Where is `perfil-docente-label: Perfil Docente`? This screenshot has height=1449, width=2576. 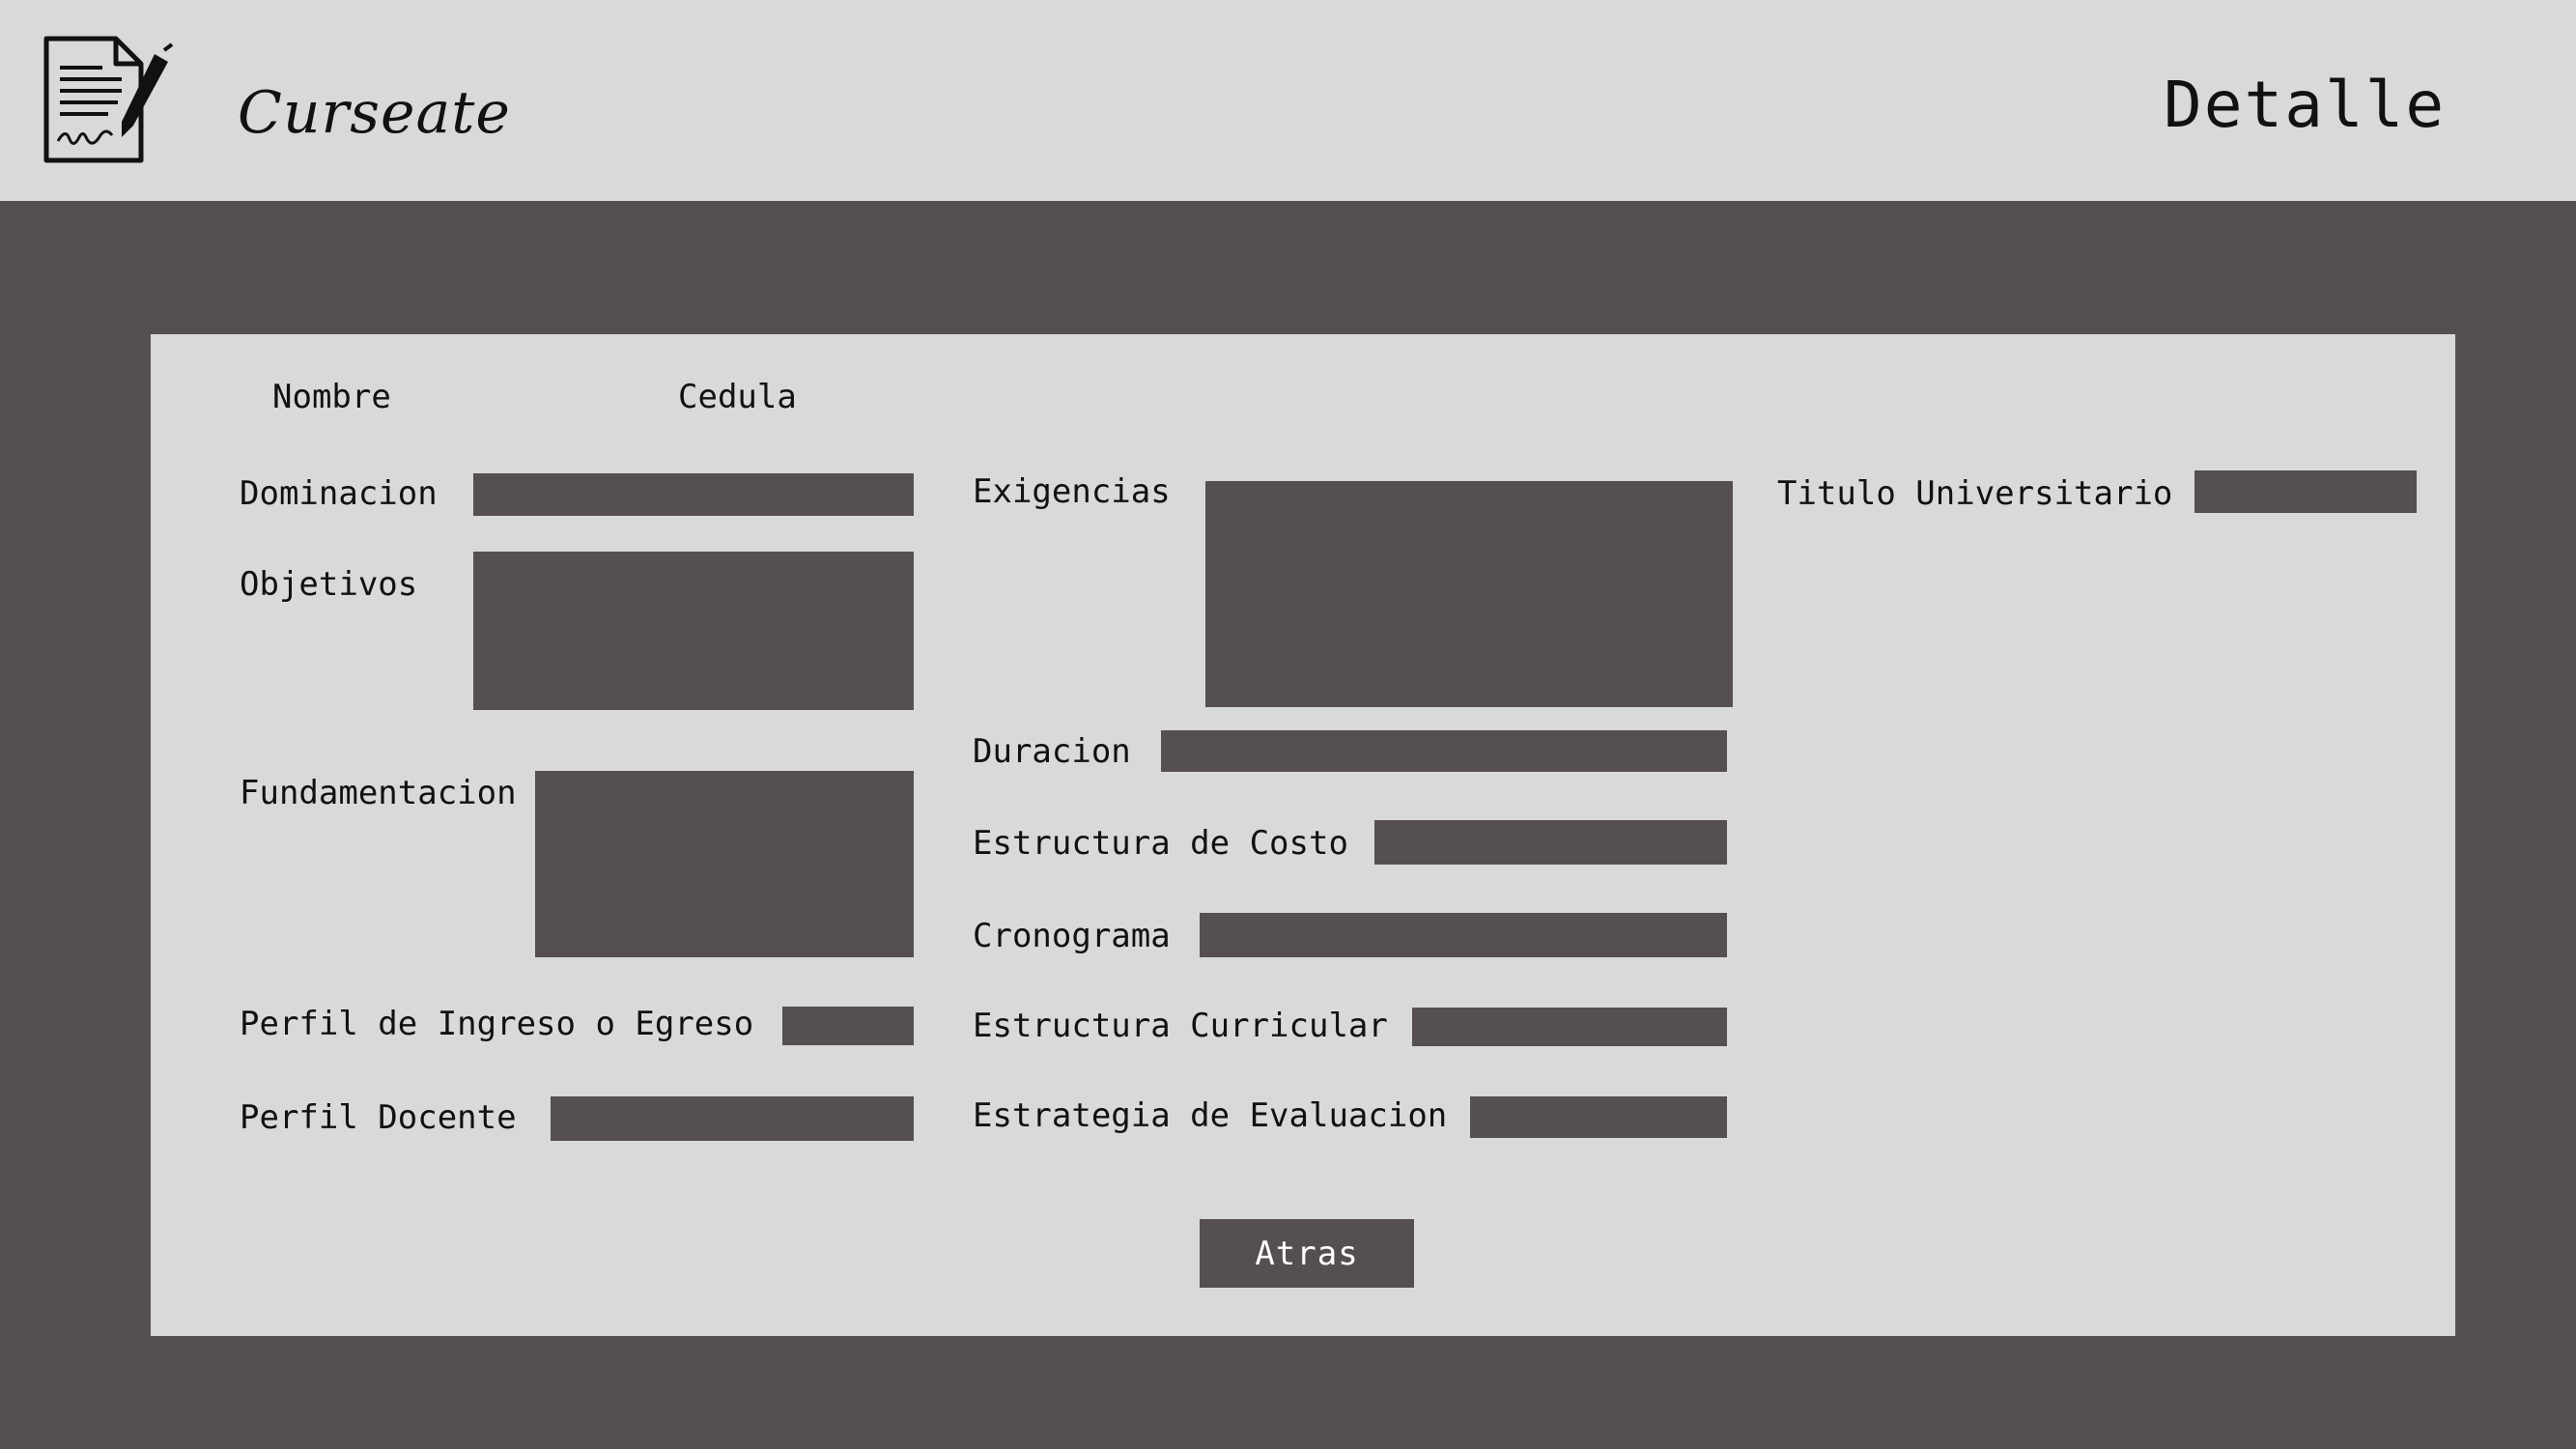 perfil-docente-label: Perfil Docente is located at coordinates (378, 1117).